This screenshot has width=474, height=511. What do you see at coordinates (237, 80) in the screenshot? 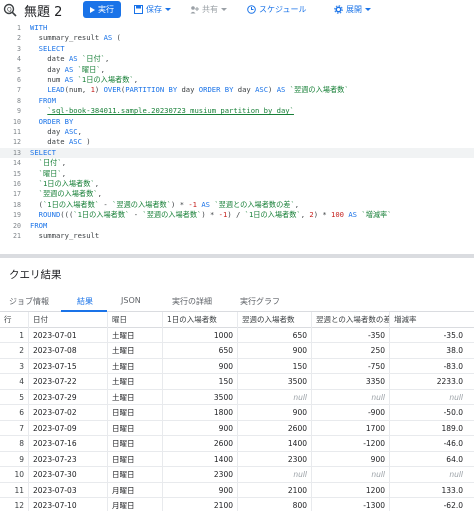
I see `code-line: 6 num AS `1日の入場者数`,` at bounding box center [237, 80].